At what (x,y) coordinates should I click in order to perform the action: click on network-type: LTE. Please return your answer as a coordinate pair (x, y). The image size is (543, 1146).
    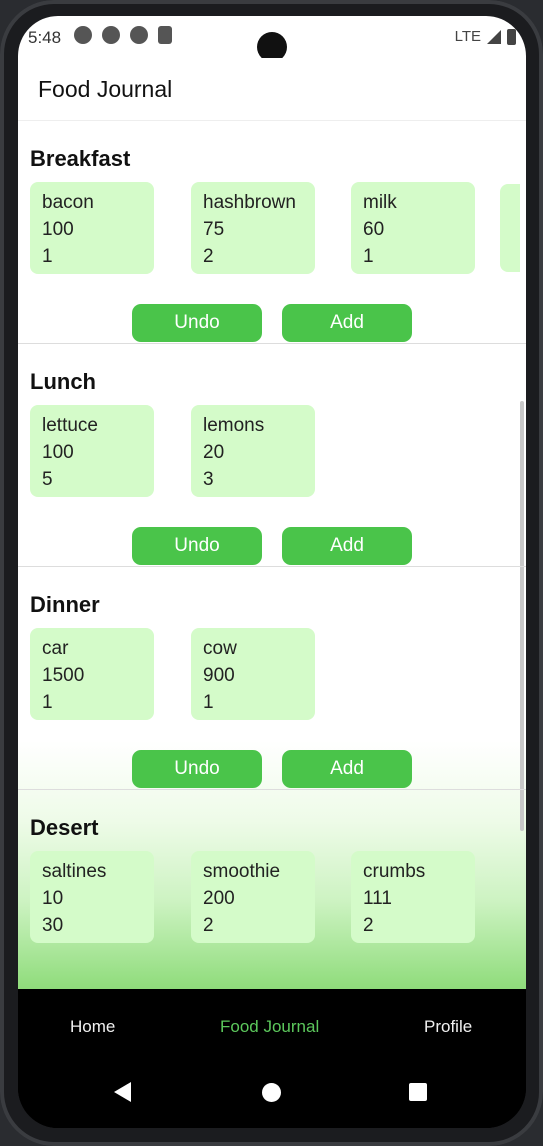
    Looking at the image, I should click on (467, 36).